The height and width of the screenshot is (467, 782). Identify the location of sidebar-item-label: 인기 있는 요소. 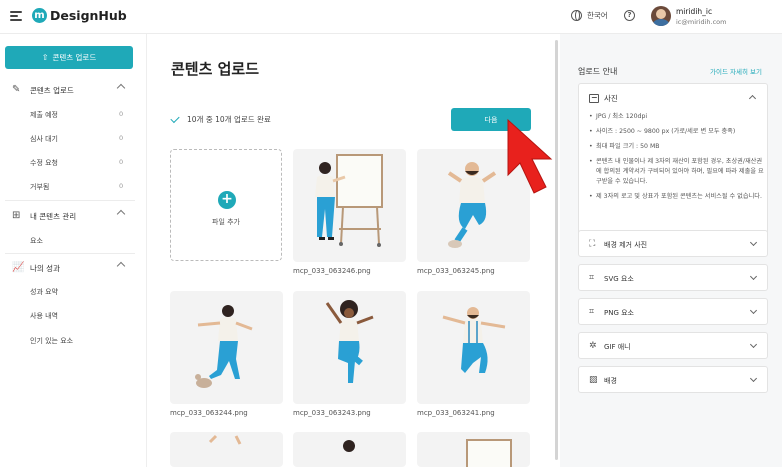
(52, 341).